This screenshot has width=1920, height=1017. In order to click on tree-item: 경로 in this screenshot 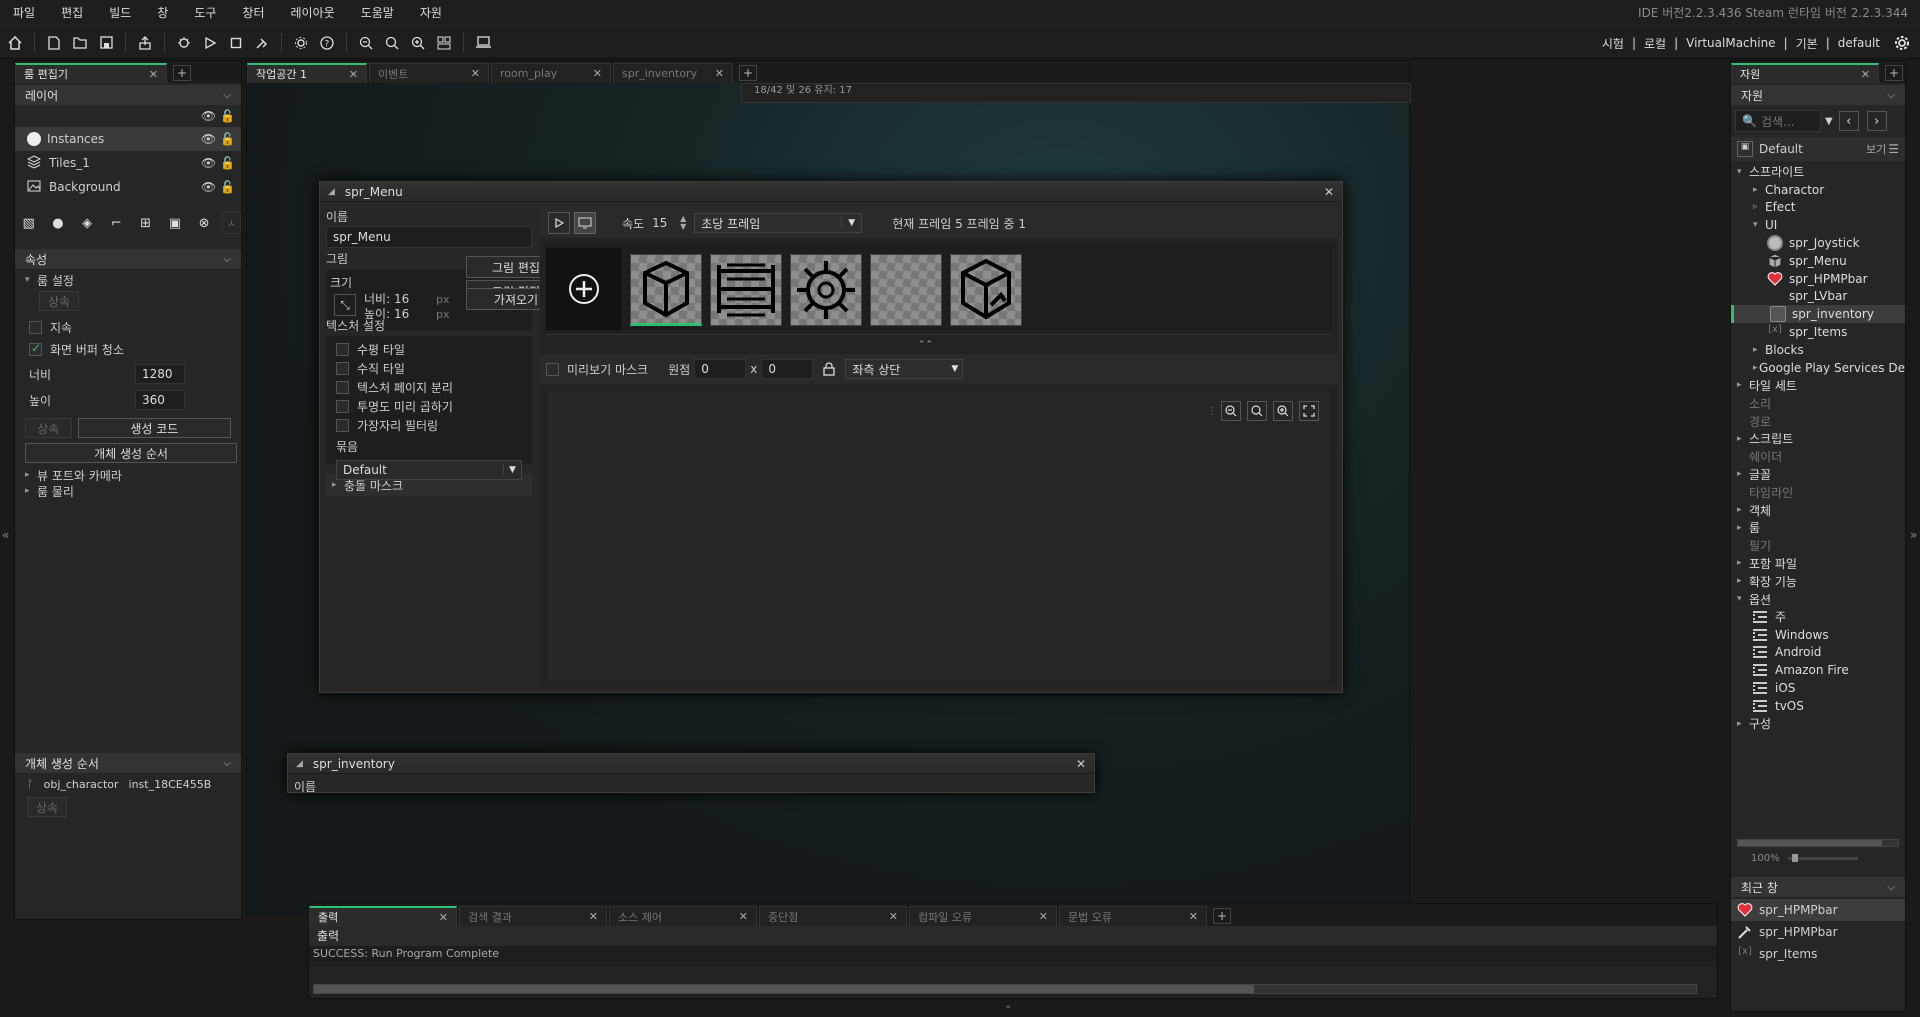, I will do `click(1818, 421)`.